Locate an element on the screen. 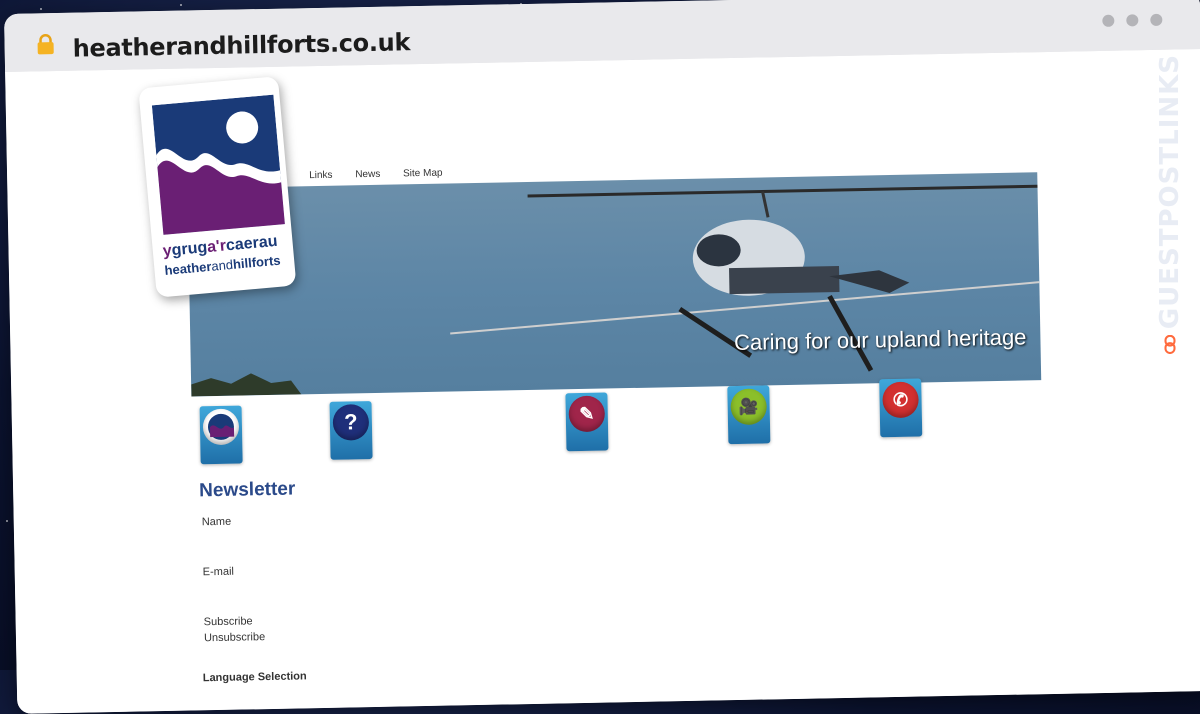  contact-tile: ✆ is located at coordinates (901, 408).